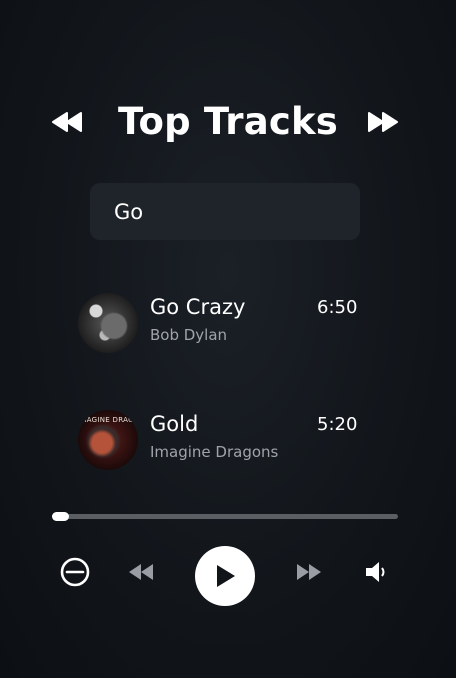  I want to click on play-button, so click(225, 576).